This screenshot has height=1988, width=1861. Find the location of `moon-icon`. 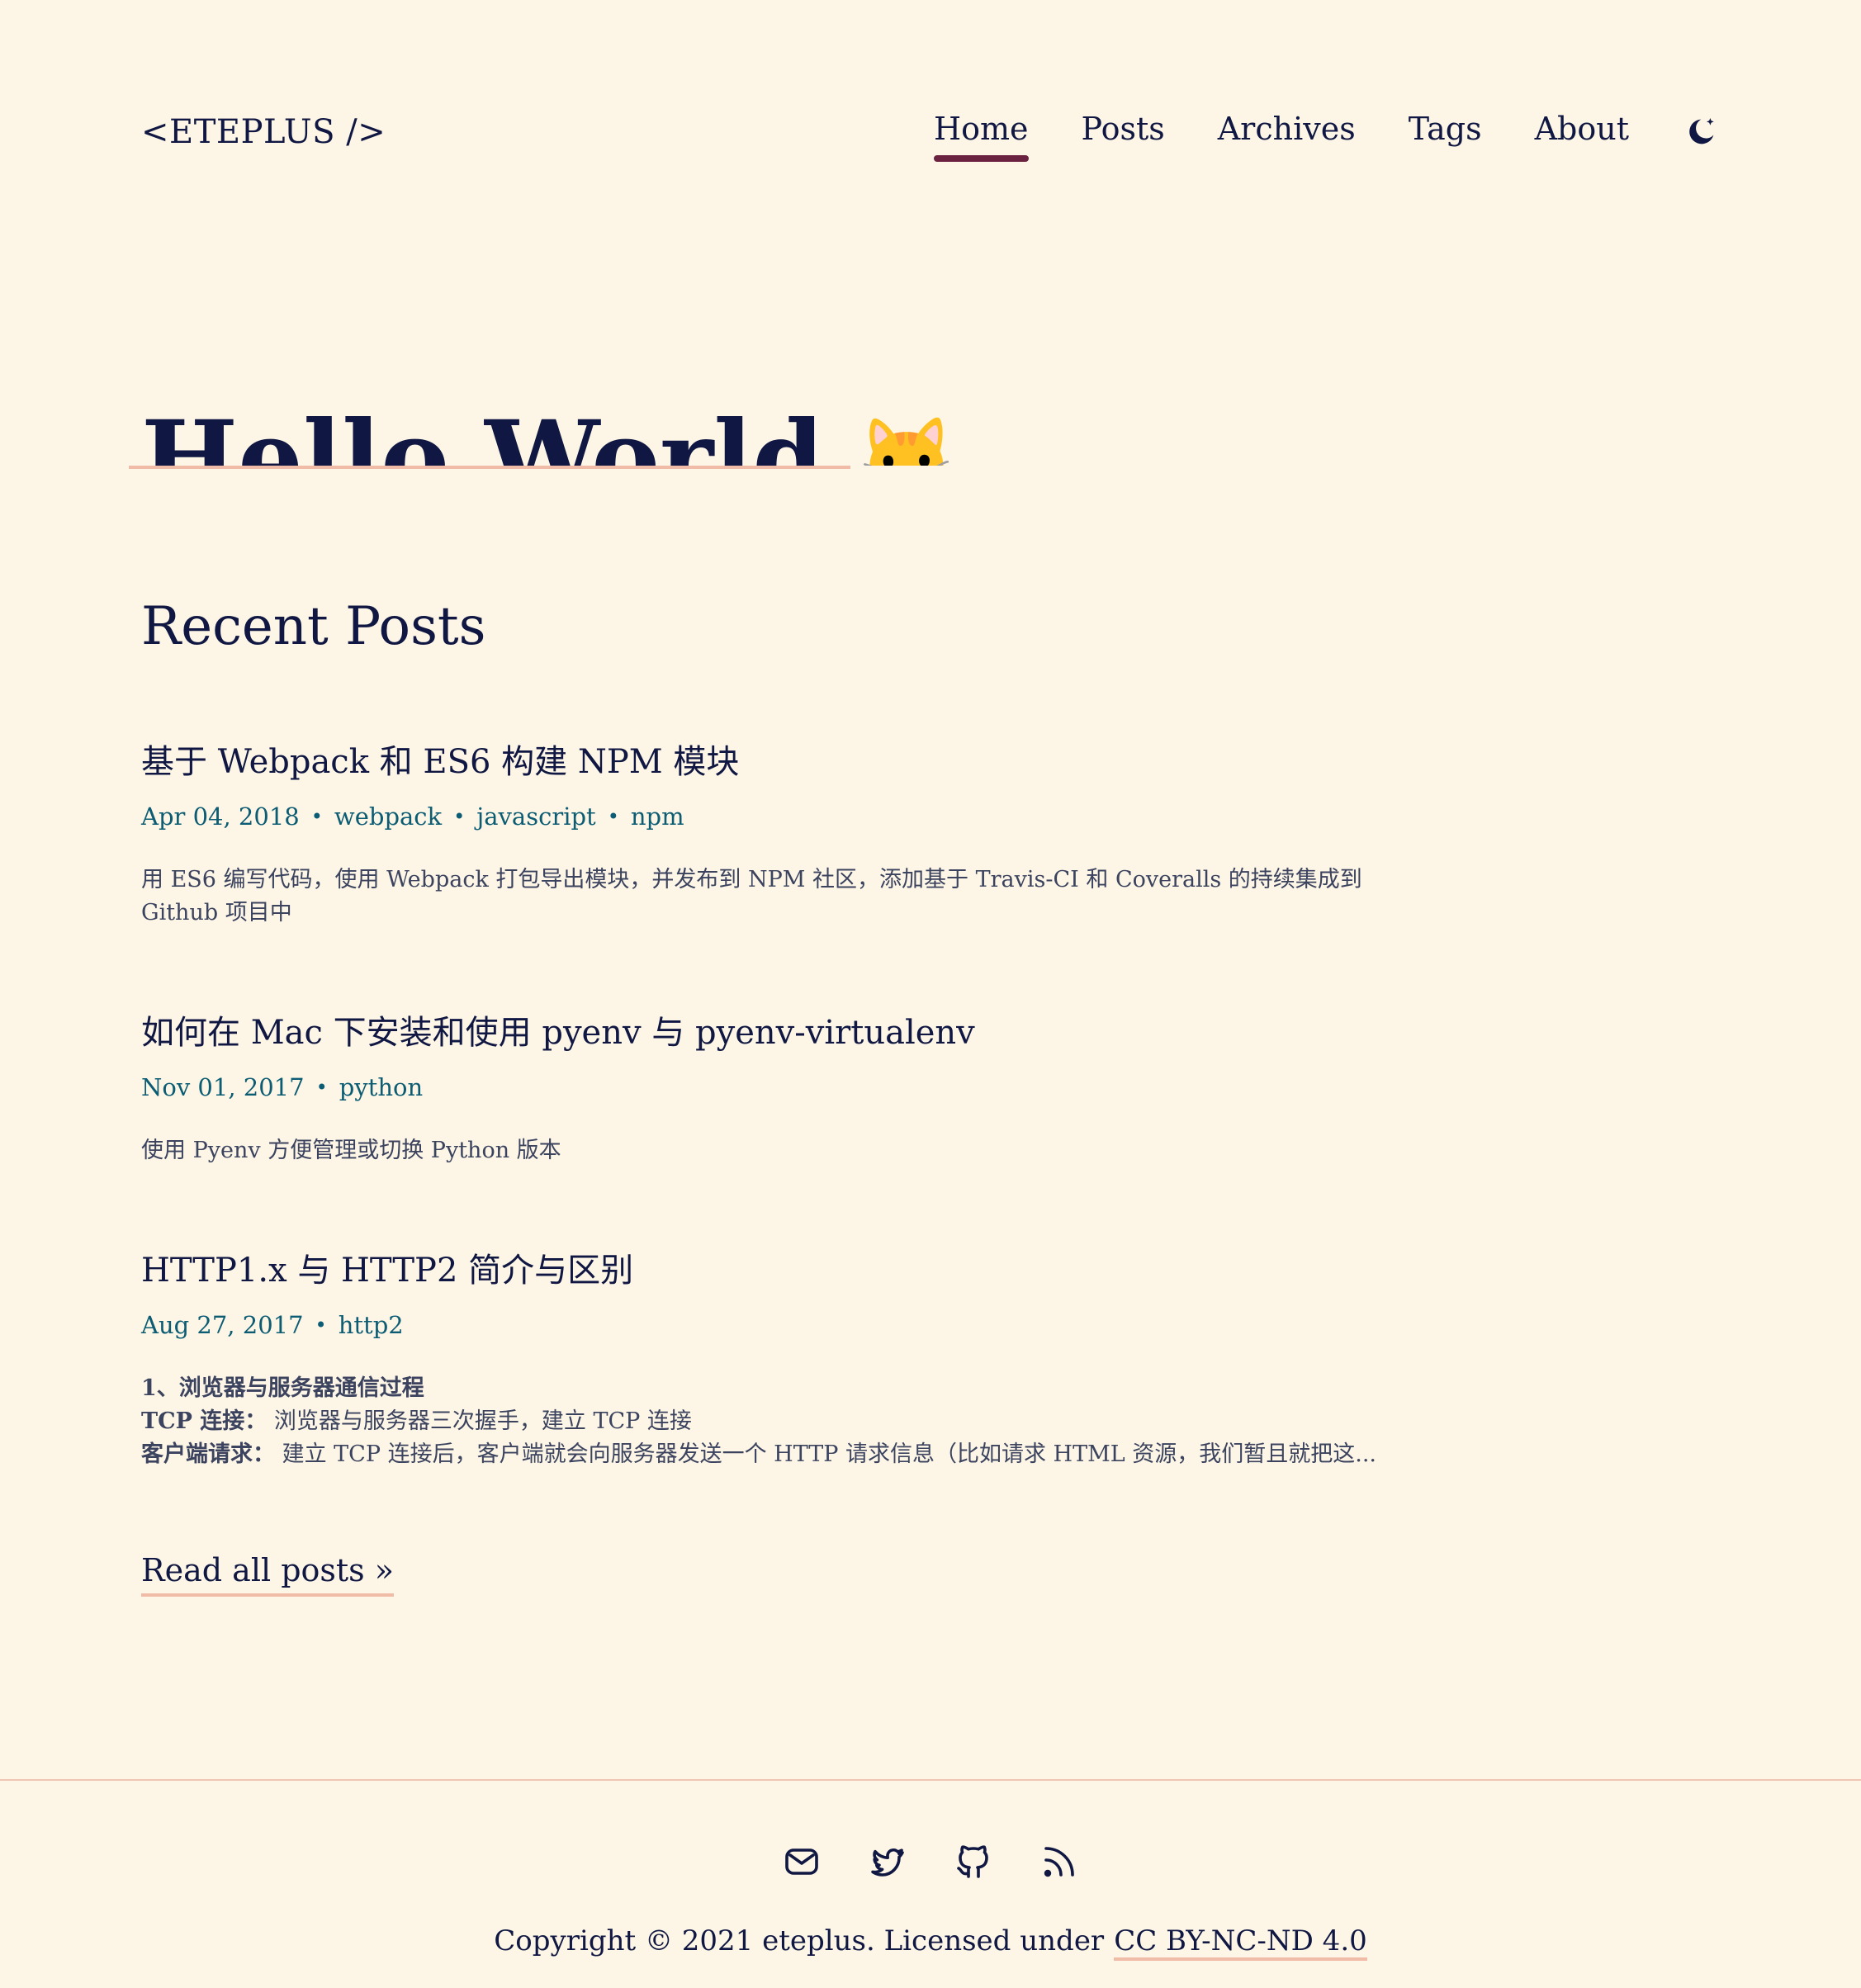

moon-icon is located at coordinates (1701, 131).